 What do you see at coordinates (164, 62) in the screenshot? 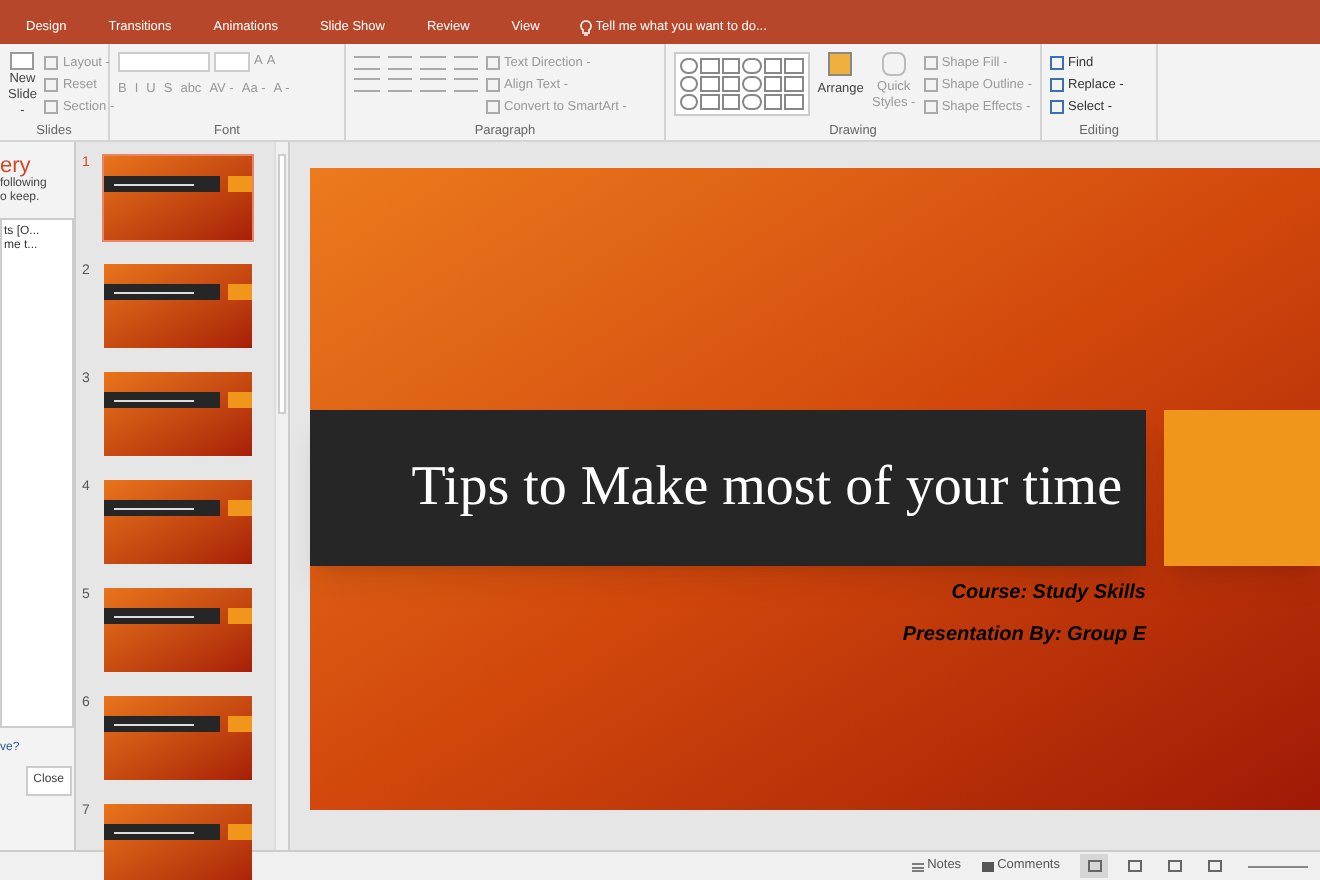
I see `font-name-field` at bounding box center [164, 62].